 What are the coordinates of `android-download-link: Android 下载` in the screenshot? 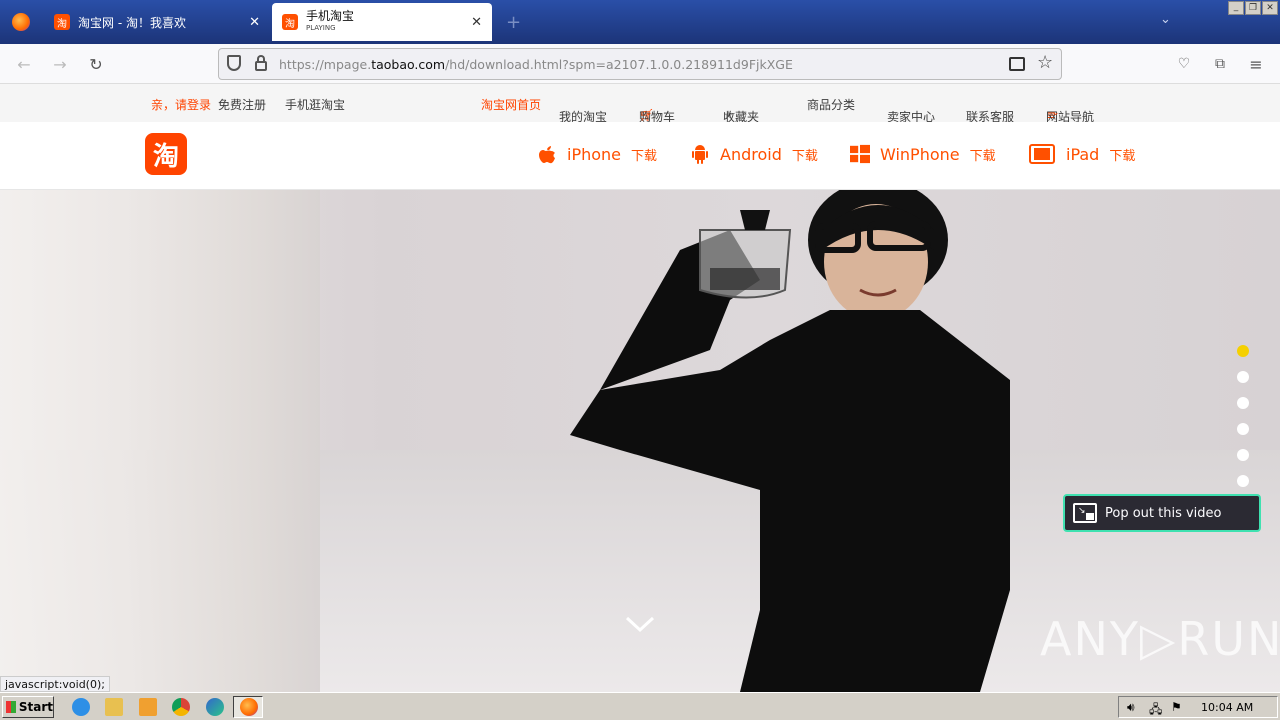 It's located at (754, 154).